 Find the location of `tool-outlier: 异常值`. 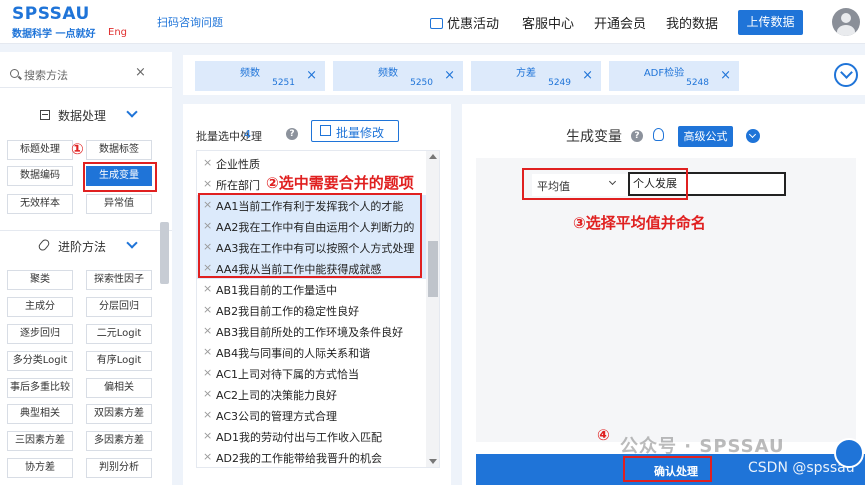

tool-outlier: 异常值 is located at coordinates (119, 204).